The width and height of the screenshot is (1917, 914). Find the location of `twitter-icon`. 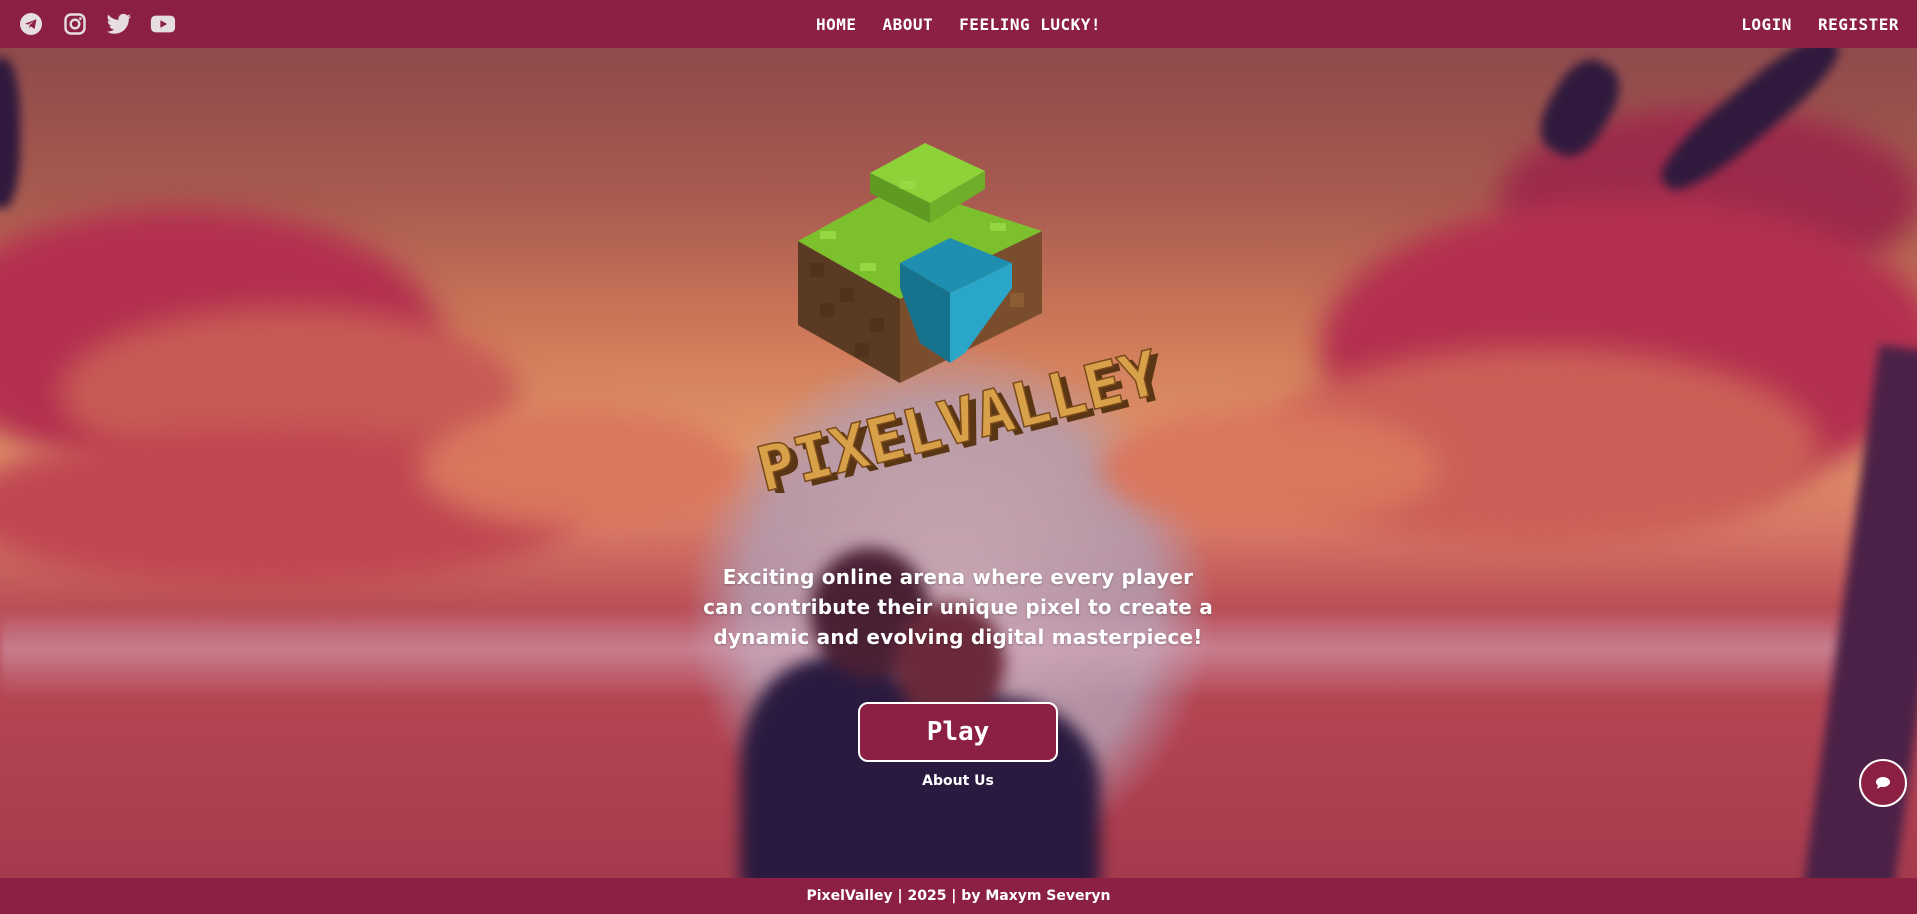

twitter-icon is located at coordinates (118, 23).